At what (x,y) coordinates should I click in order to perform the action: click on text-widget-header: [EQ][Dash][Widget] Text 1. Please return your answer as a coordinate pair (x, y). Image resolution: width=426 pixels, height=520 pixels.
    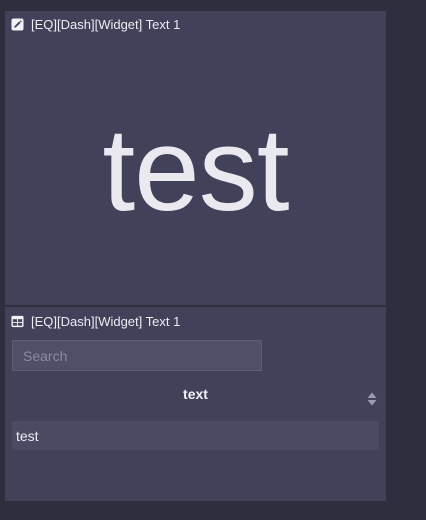
    Looking at the image, I should click on (95, 24).